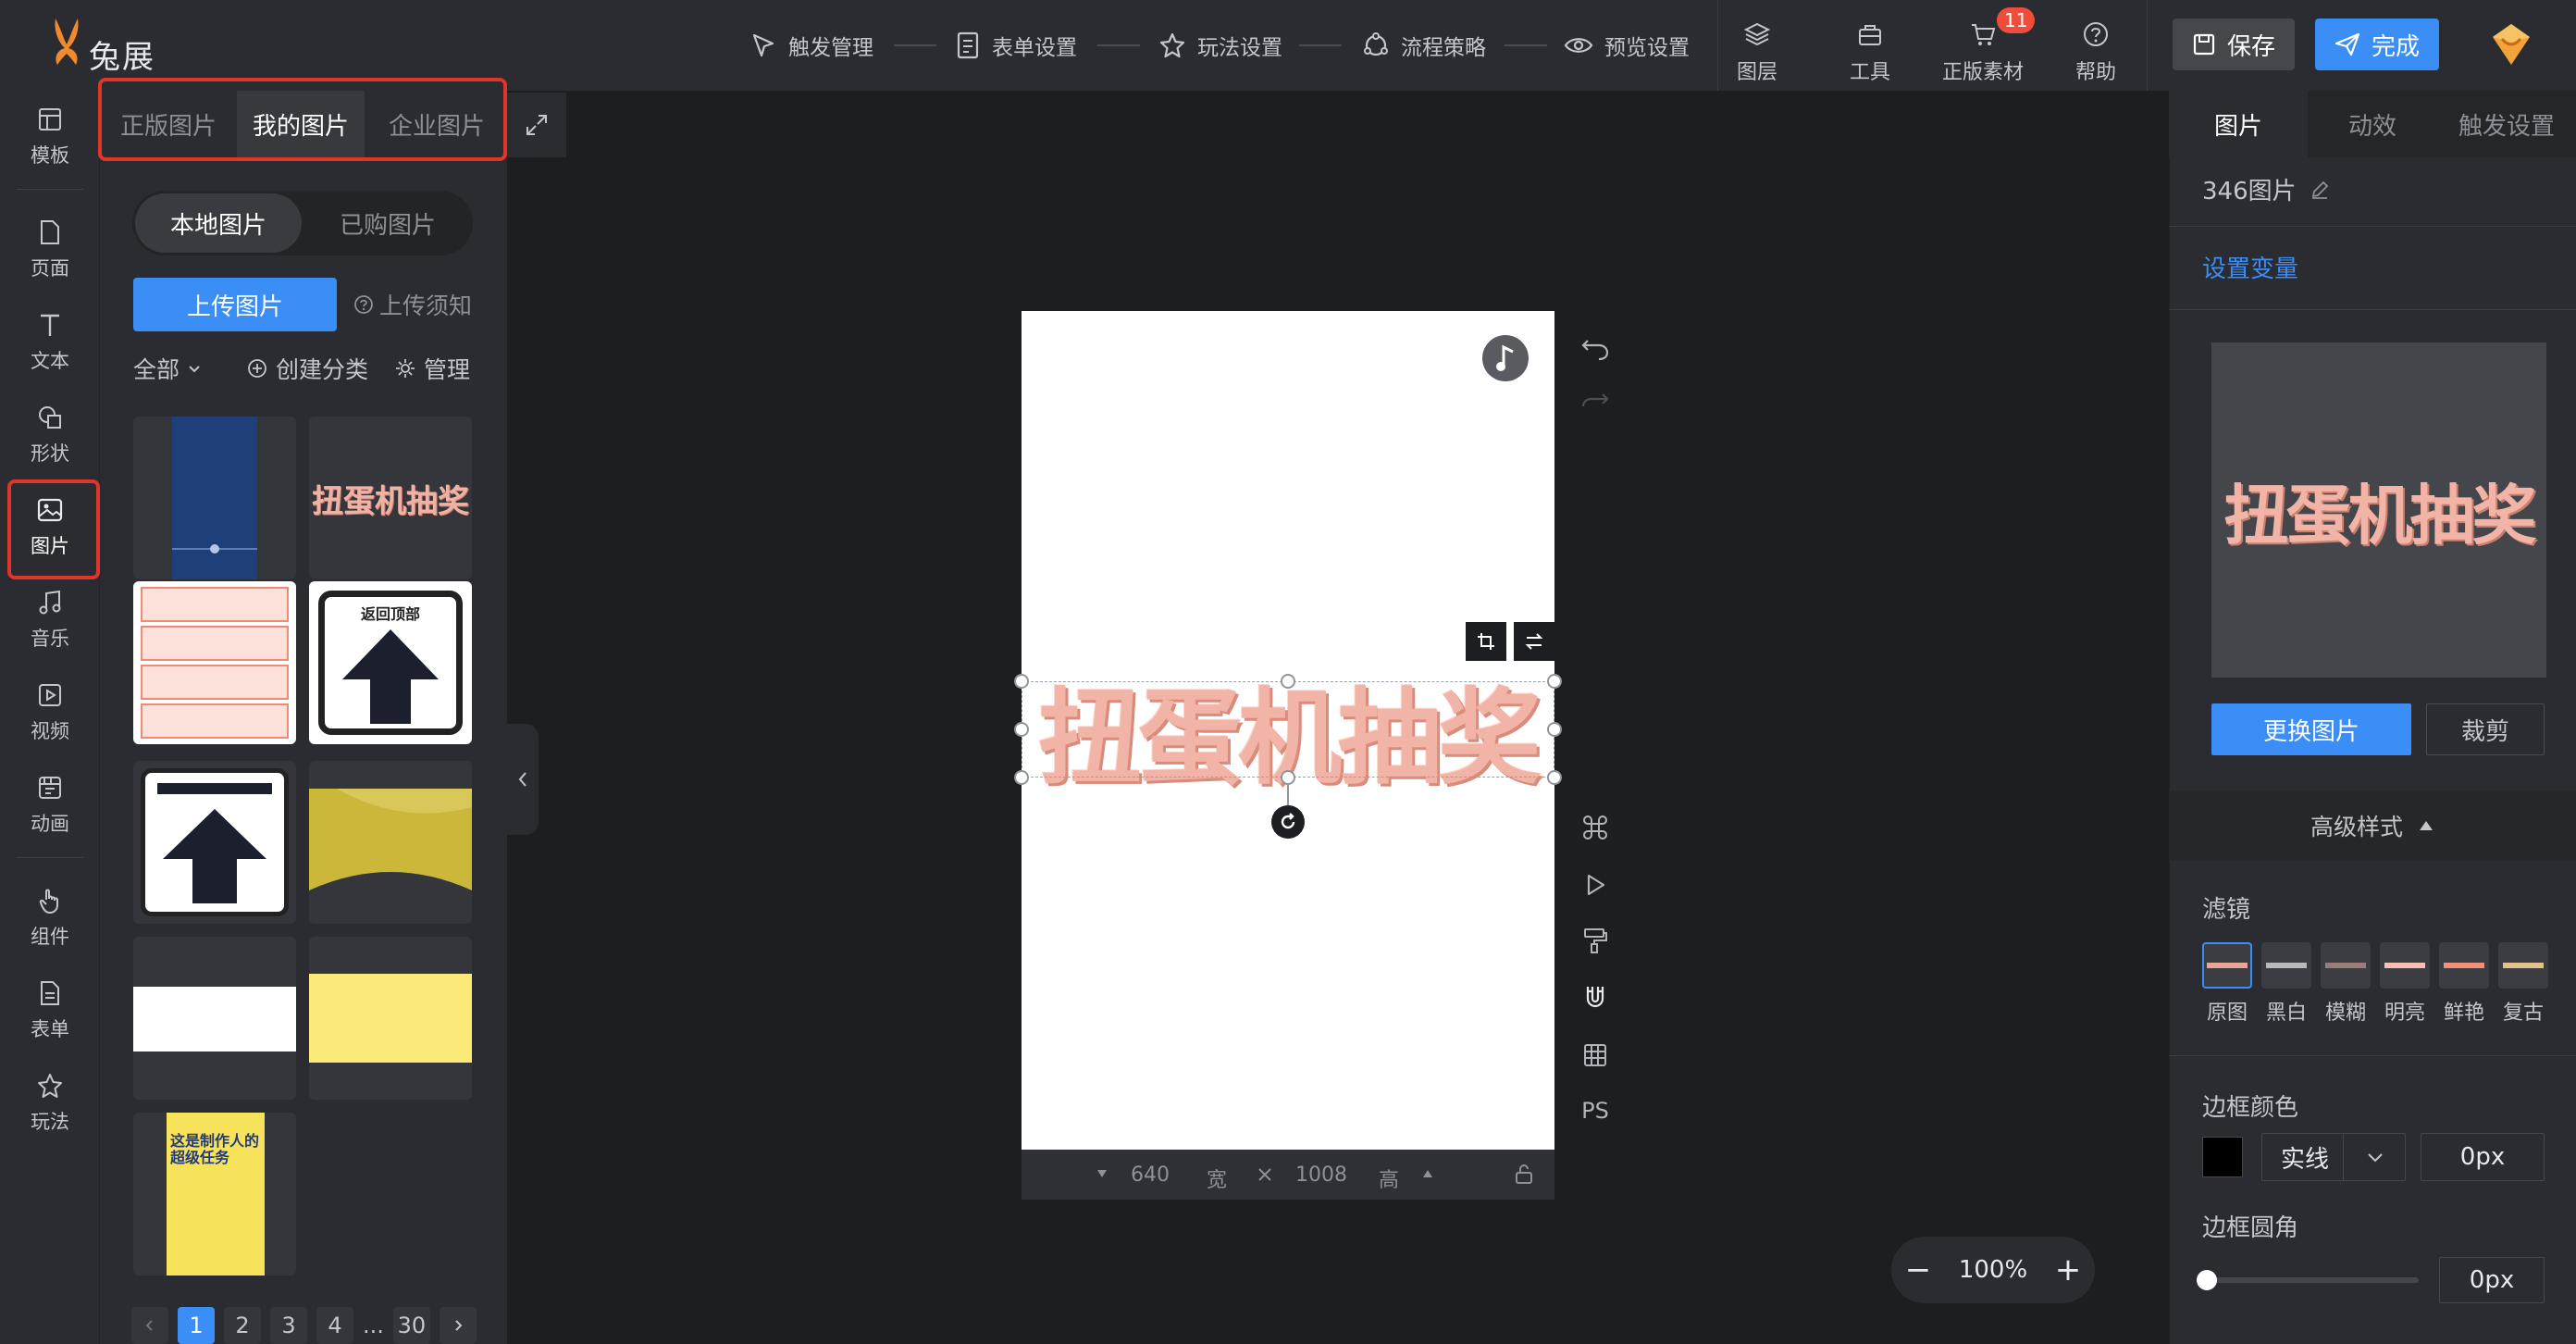 The image size is (2576, 1344). I want to click on shortcut-button, so click(1596, 827).